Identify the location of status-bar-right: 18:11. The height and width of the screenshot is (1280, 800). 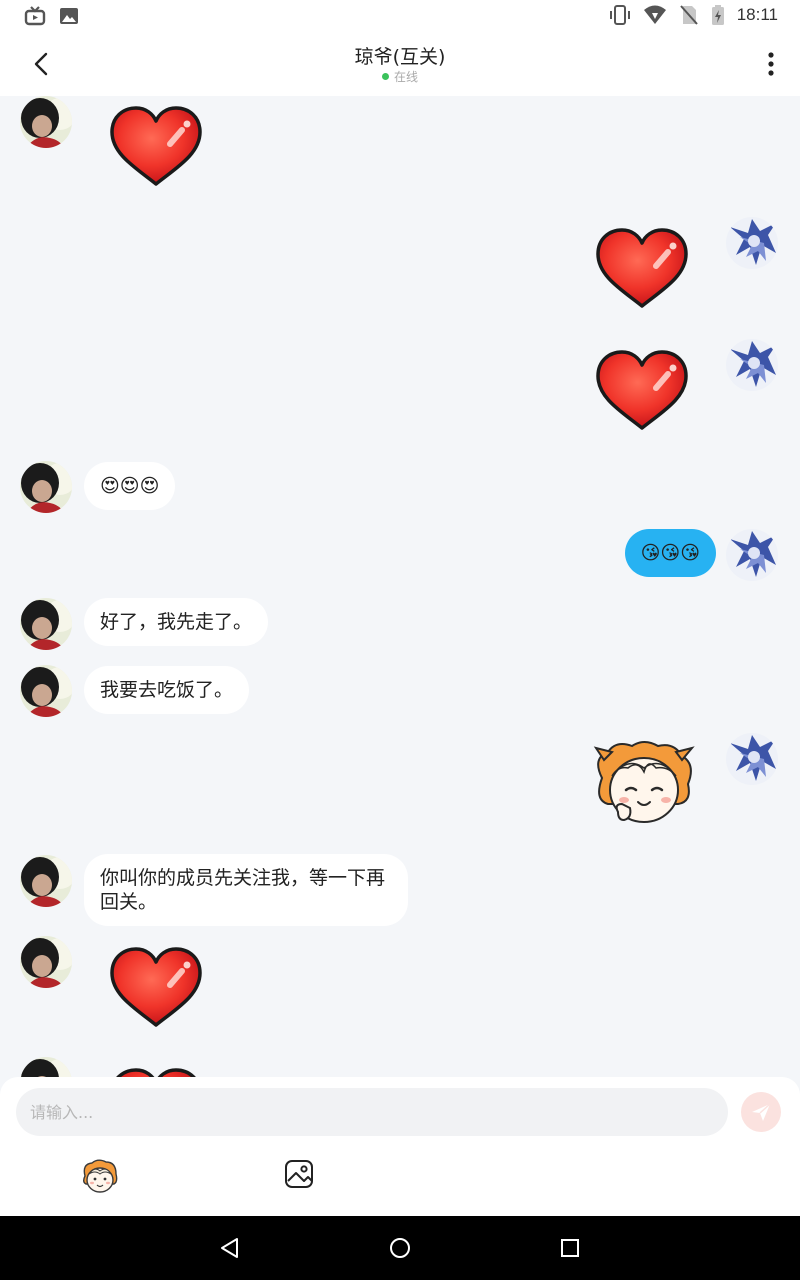
(693, 15).